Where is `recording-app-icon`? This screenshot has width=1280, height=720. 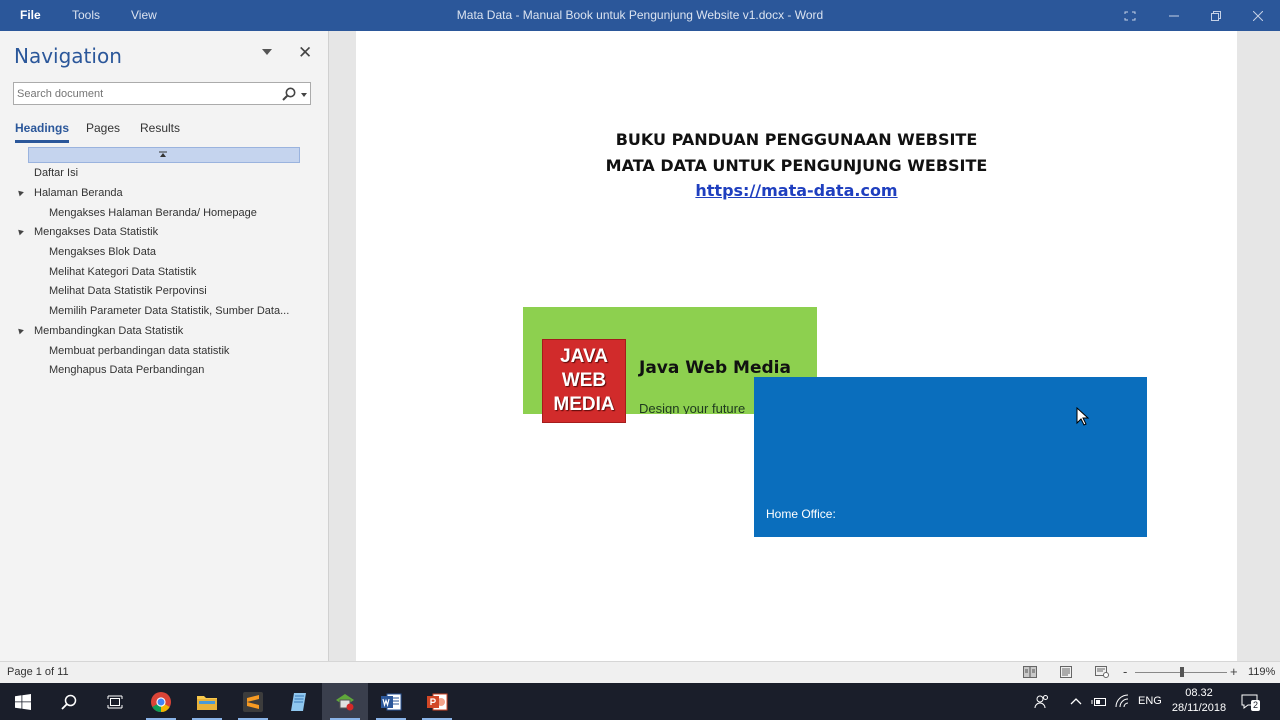 recording-app-icon is located at coordinates (345, 701).